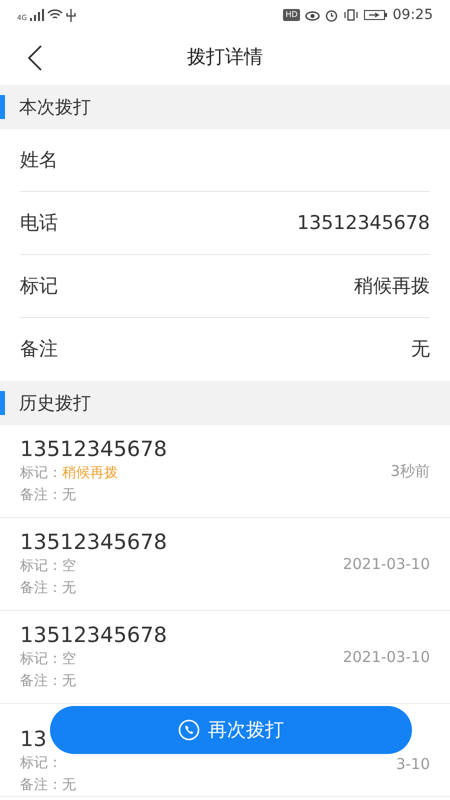  What do you see at coordinates (37, 15) in the screenshot?
I see `signal-icon` at bounding box center [37, 15].